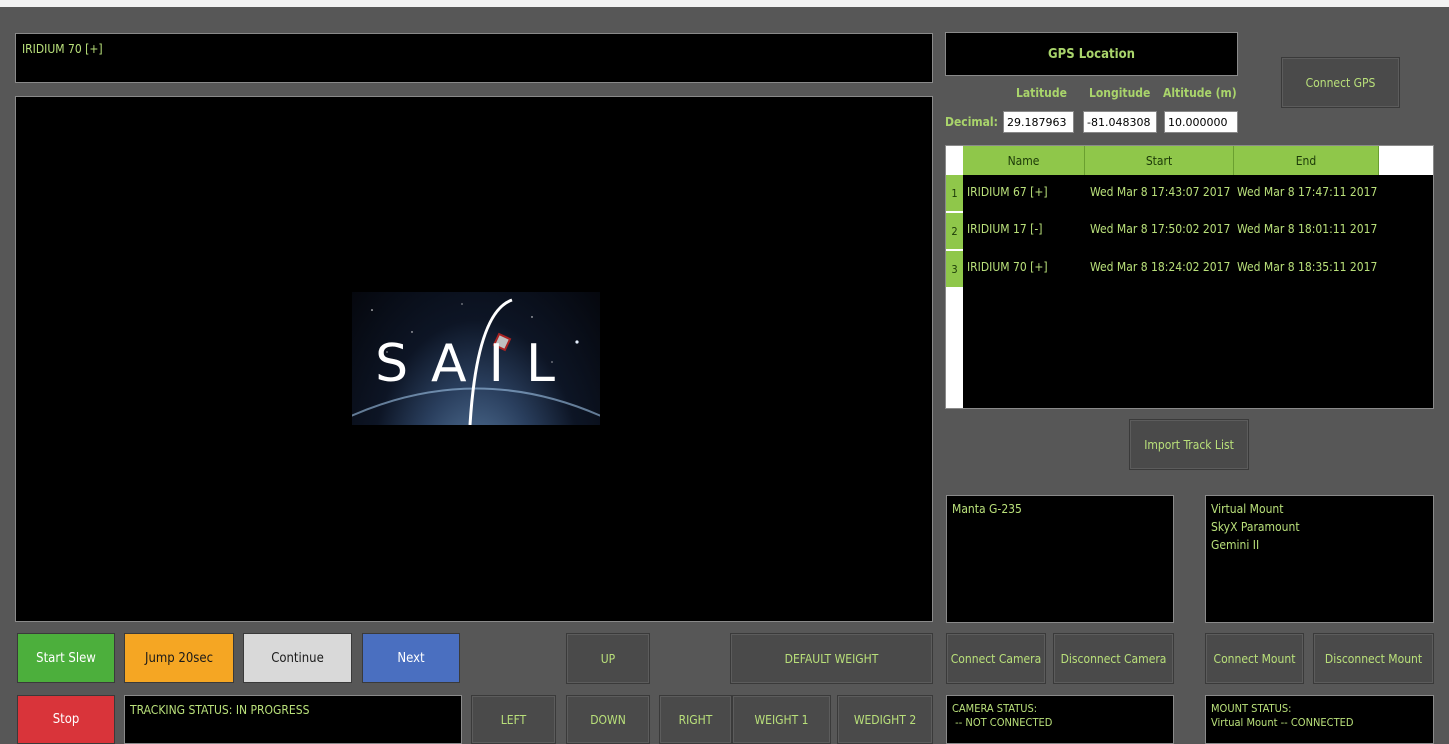  Describe the element at coordinates (781, 719) in the screenshot. I see `weight-1-button: WEIGHT 1` at that location.